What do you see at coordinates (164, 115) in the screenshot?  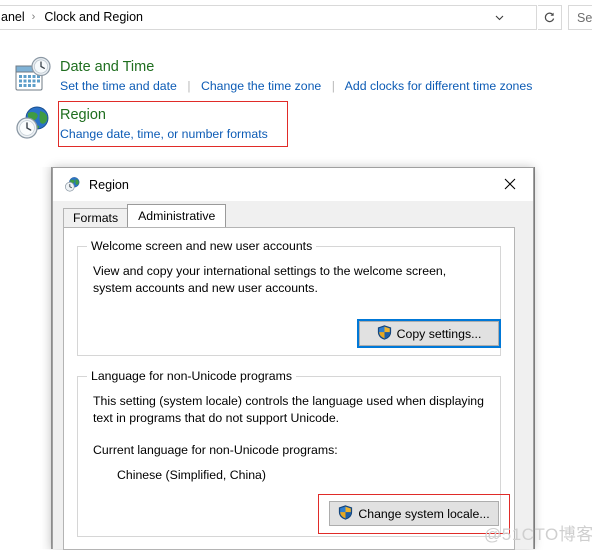 I see `item-title-region: Region` at bounding box center [164, 115].